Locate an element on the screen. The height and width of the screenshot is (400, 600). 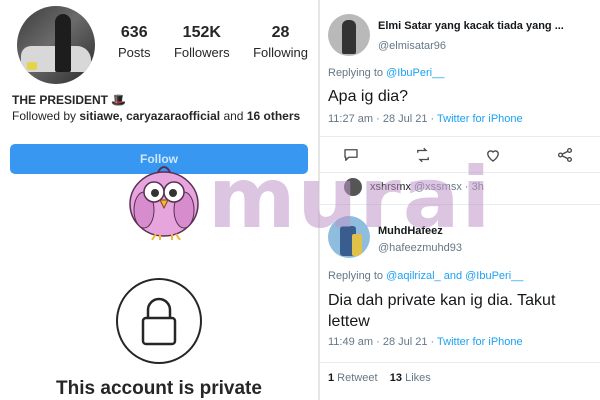
private-account-text: This account is private is located at coordinates (159, 388).